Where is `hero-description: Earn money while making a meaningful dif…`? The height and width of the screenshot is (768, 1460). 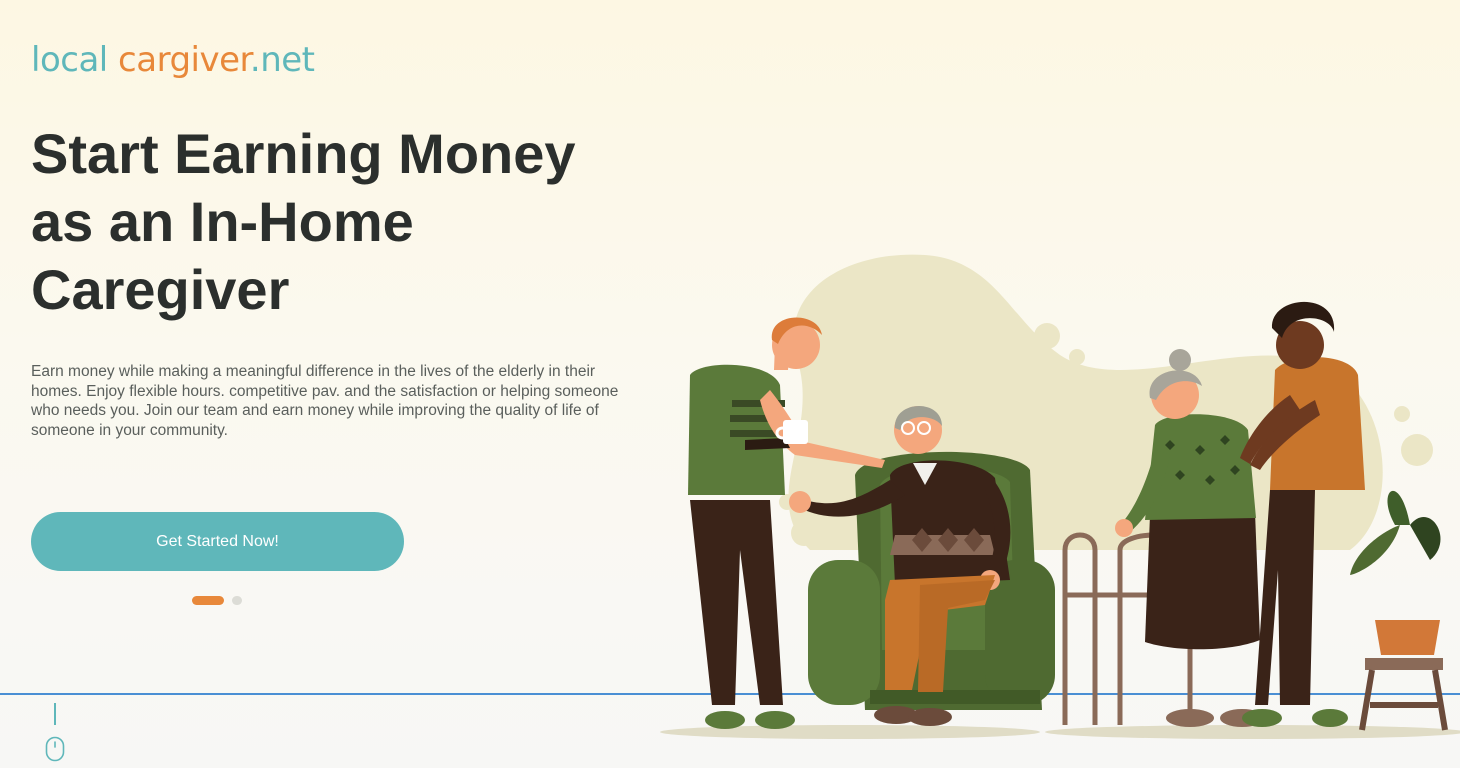 hero-description: Earn money while making a meaningful dif… is located at coordinates (325, 401).